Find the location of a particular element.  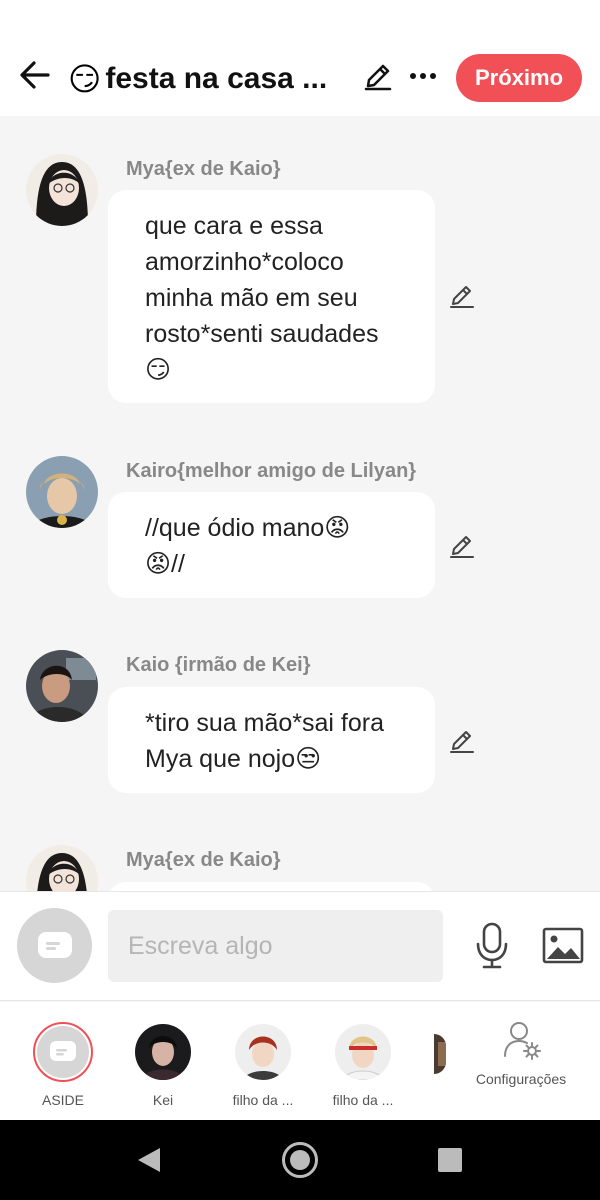

more-options-button is located at coordinates (423, 76).